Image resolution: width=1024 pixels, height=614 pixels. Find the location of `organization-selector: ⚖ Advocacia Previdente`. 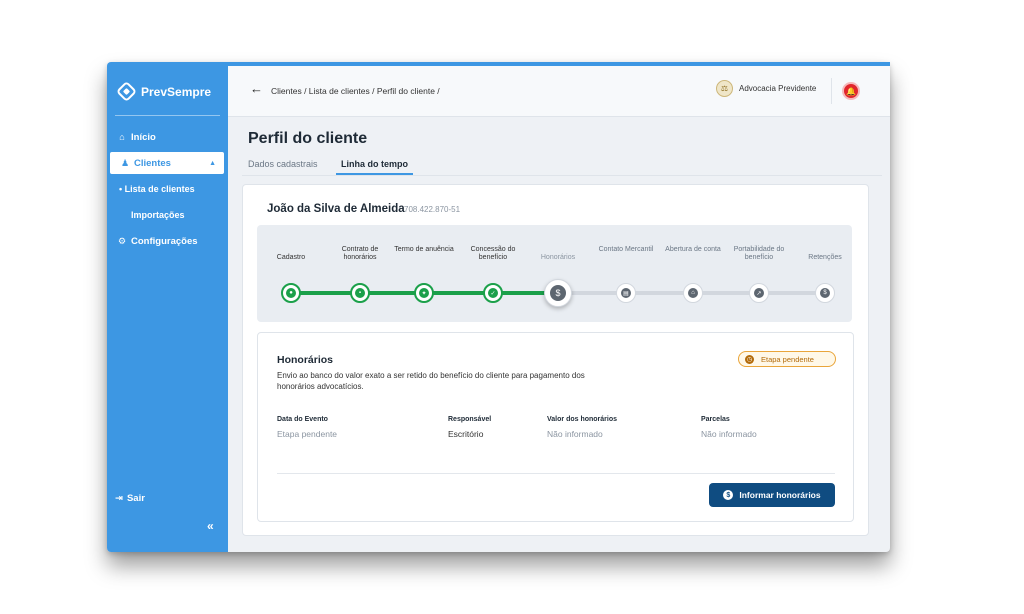

organization-selector: ⚖ Advocacia Previdente is located at coordinates (766, 88).